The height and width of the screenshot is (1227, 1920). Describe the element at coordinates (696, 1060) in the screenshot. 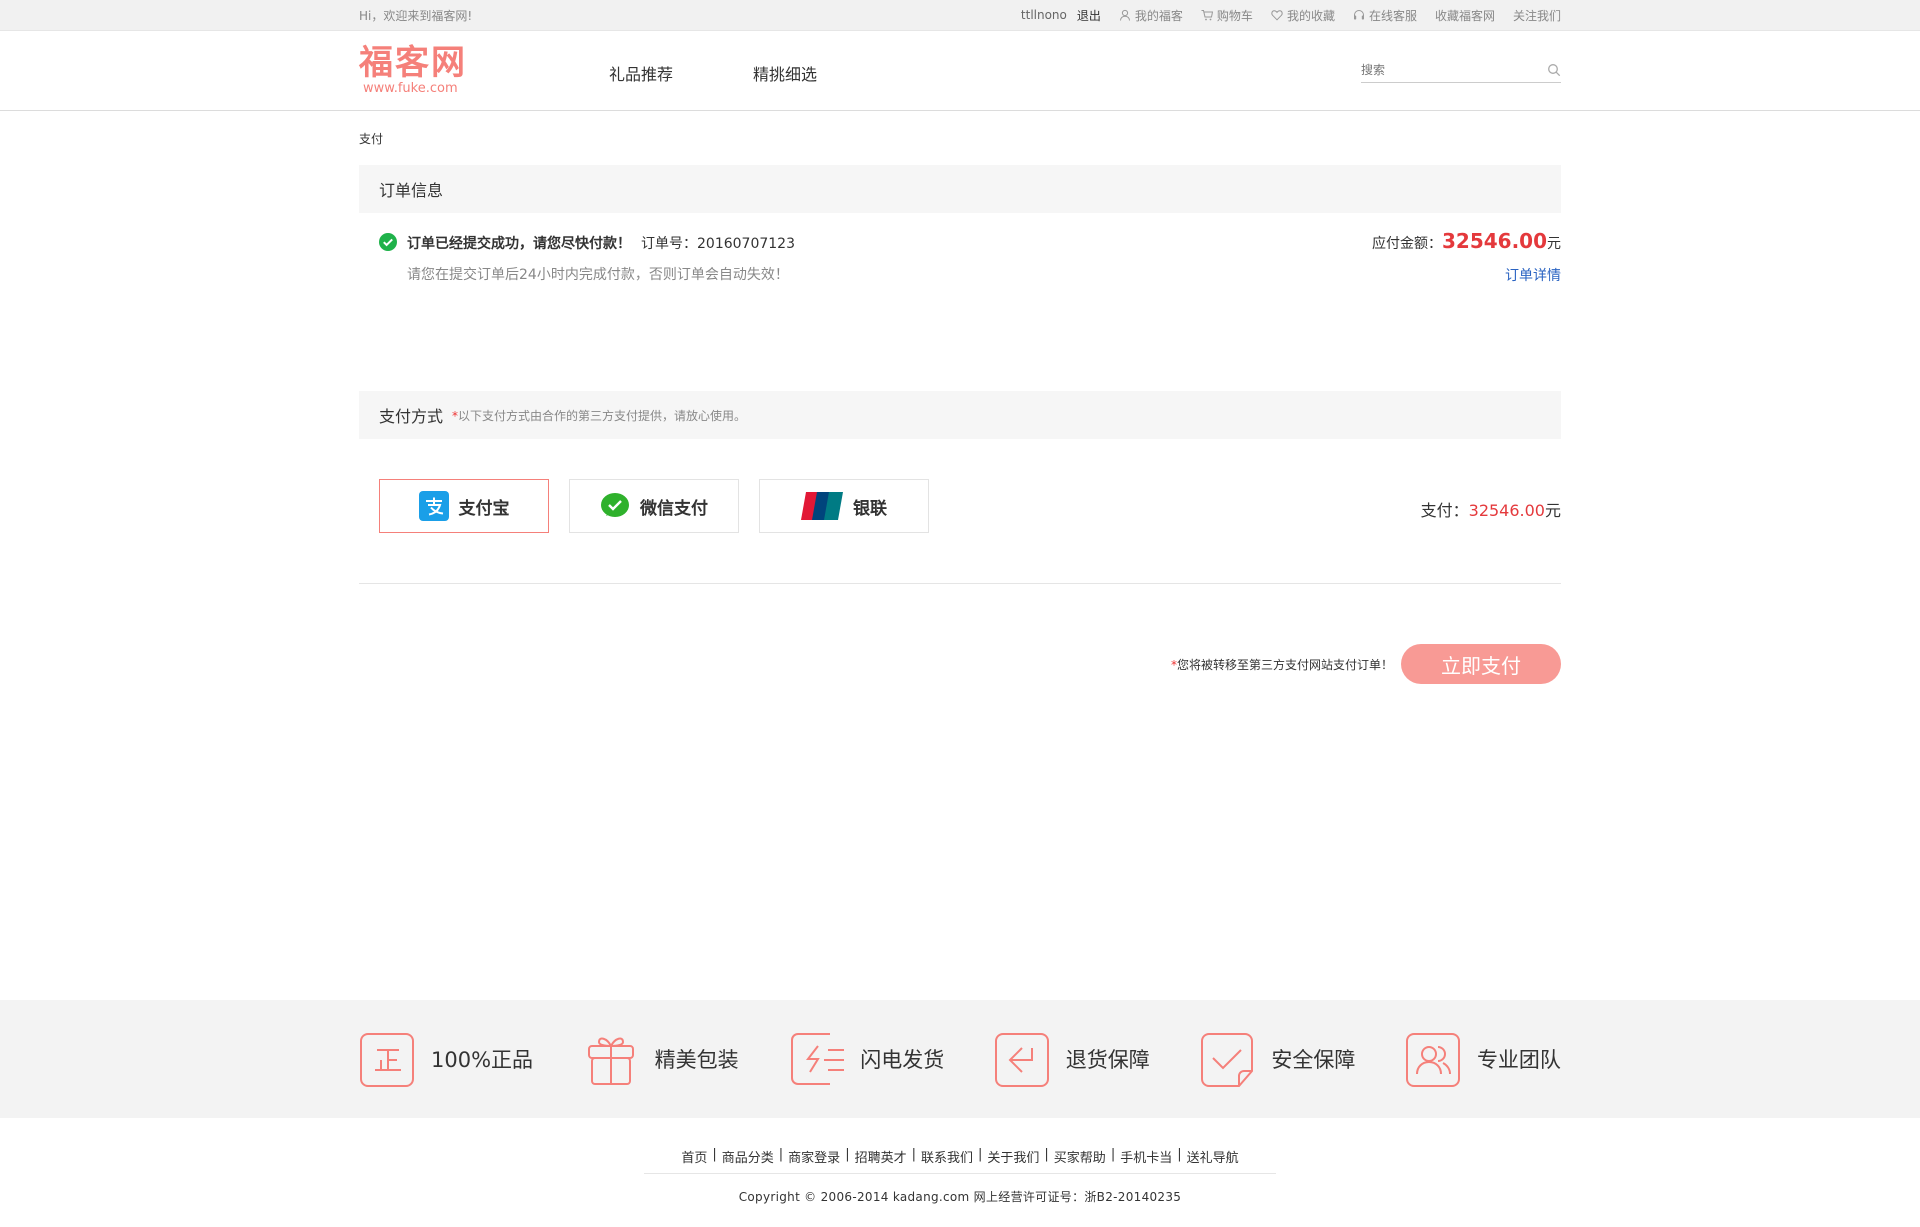

I see `service-packaging-label: 精美包装` at that location.